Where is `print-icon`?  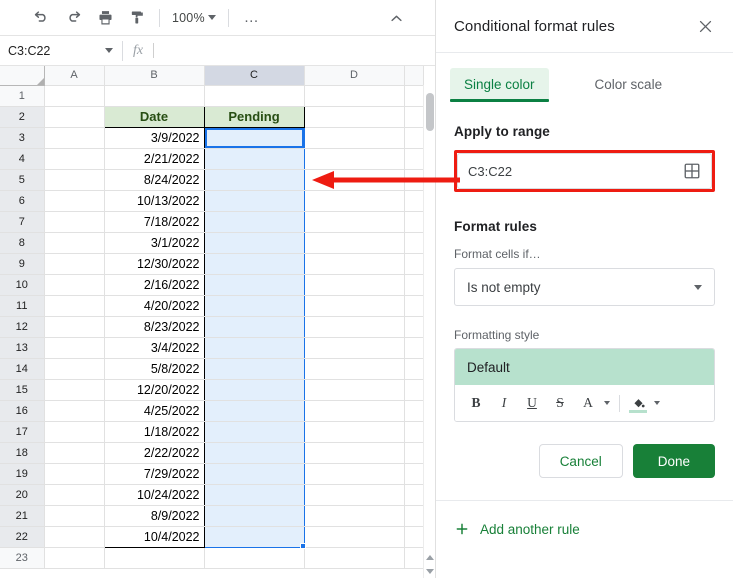
print-icon is located at coordinates (105, 18).